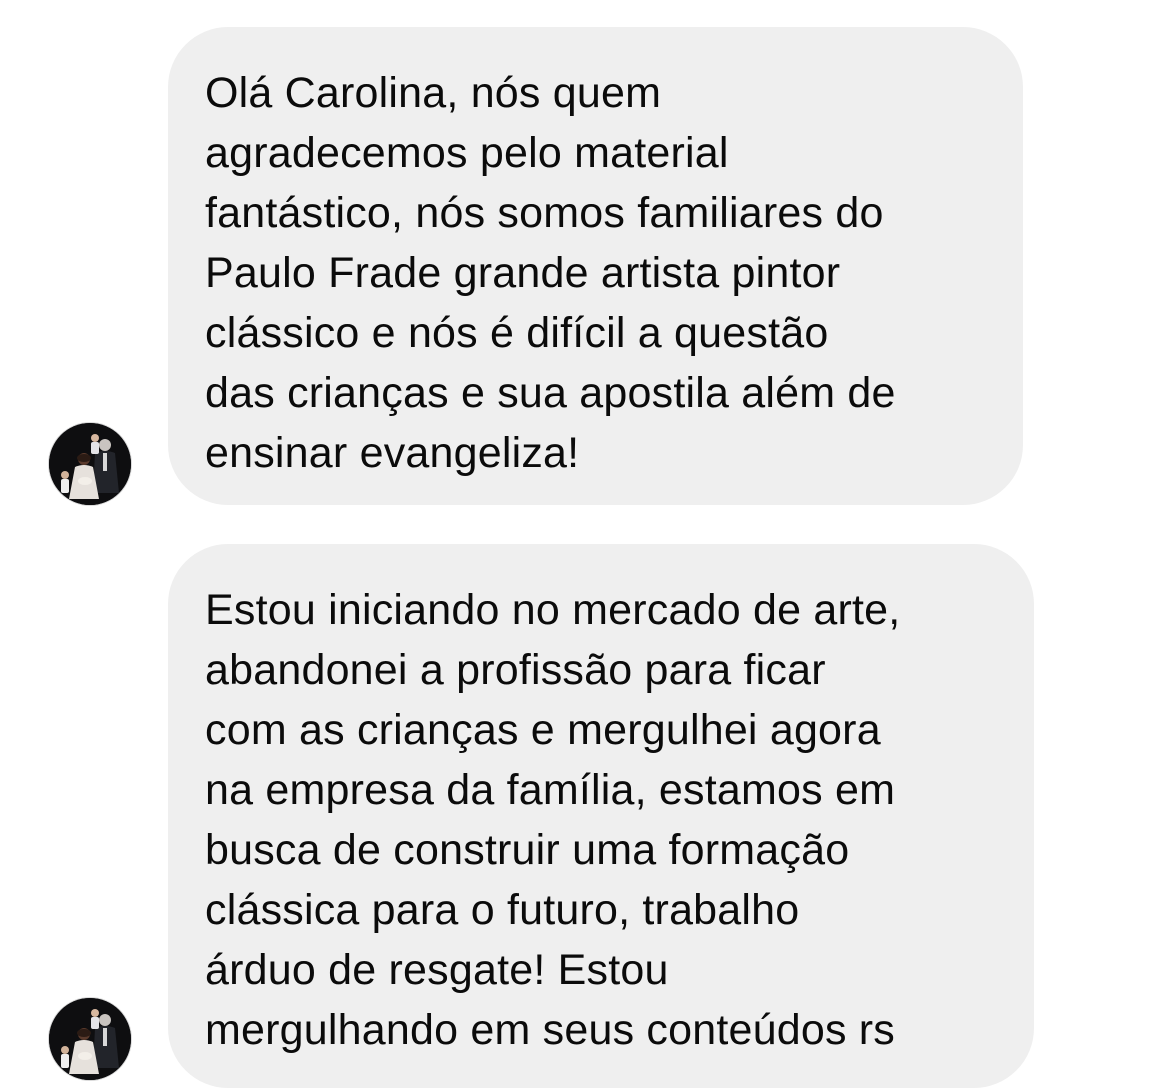 The width and height of the screenshot is (1170, 1088). I want to click on message-text-line: clássico e nós é difícil a questão, so click(517, 333).